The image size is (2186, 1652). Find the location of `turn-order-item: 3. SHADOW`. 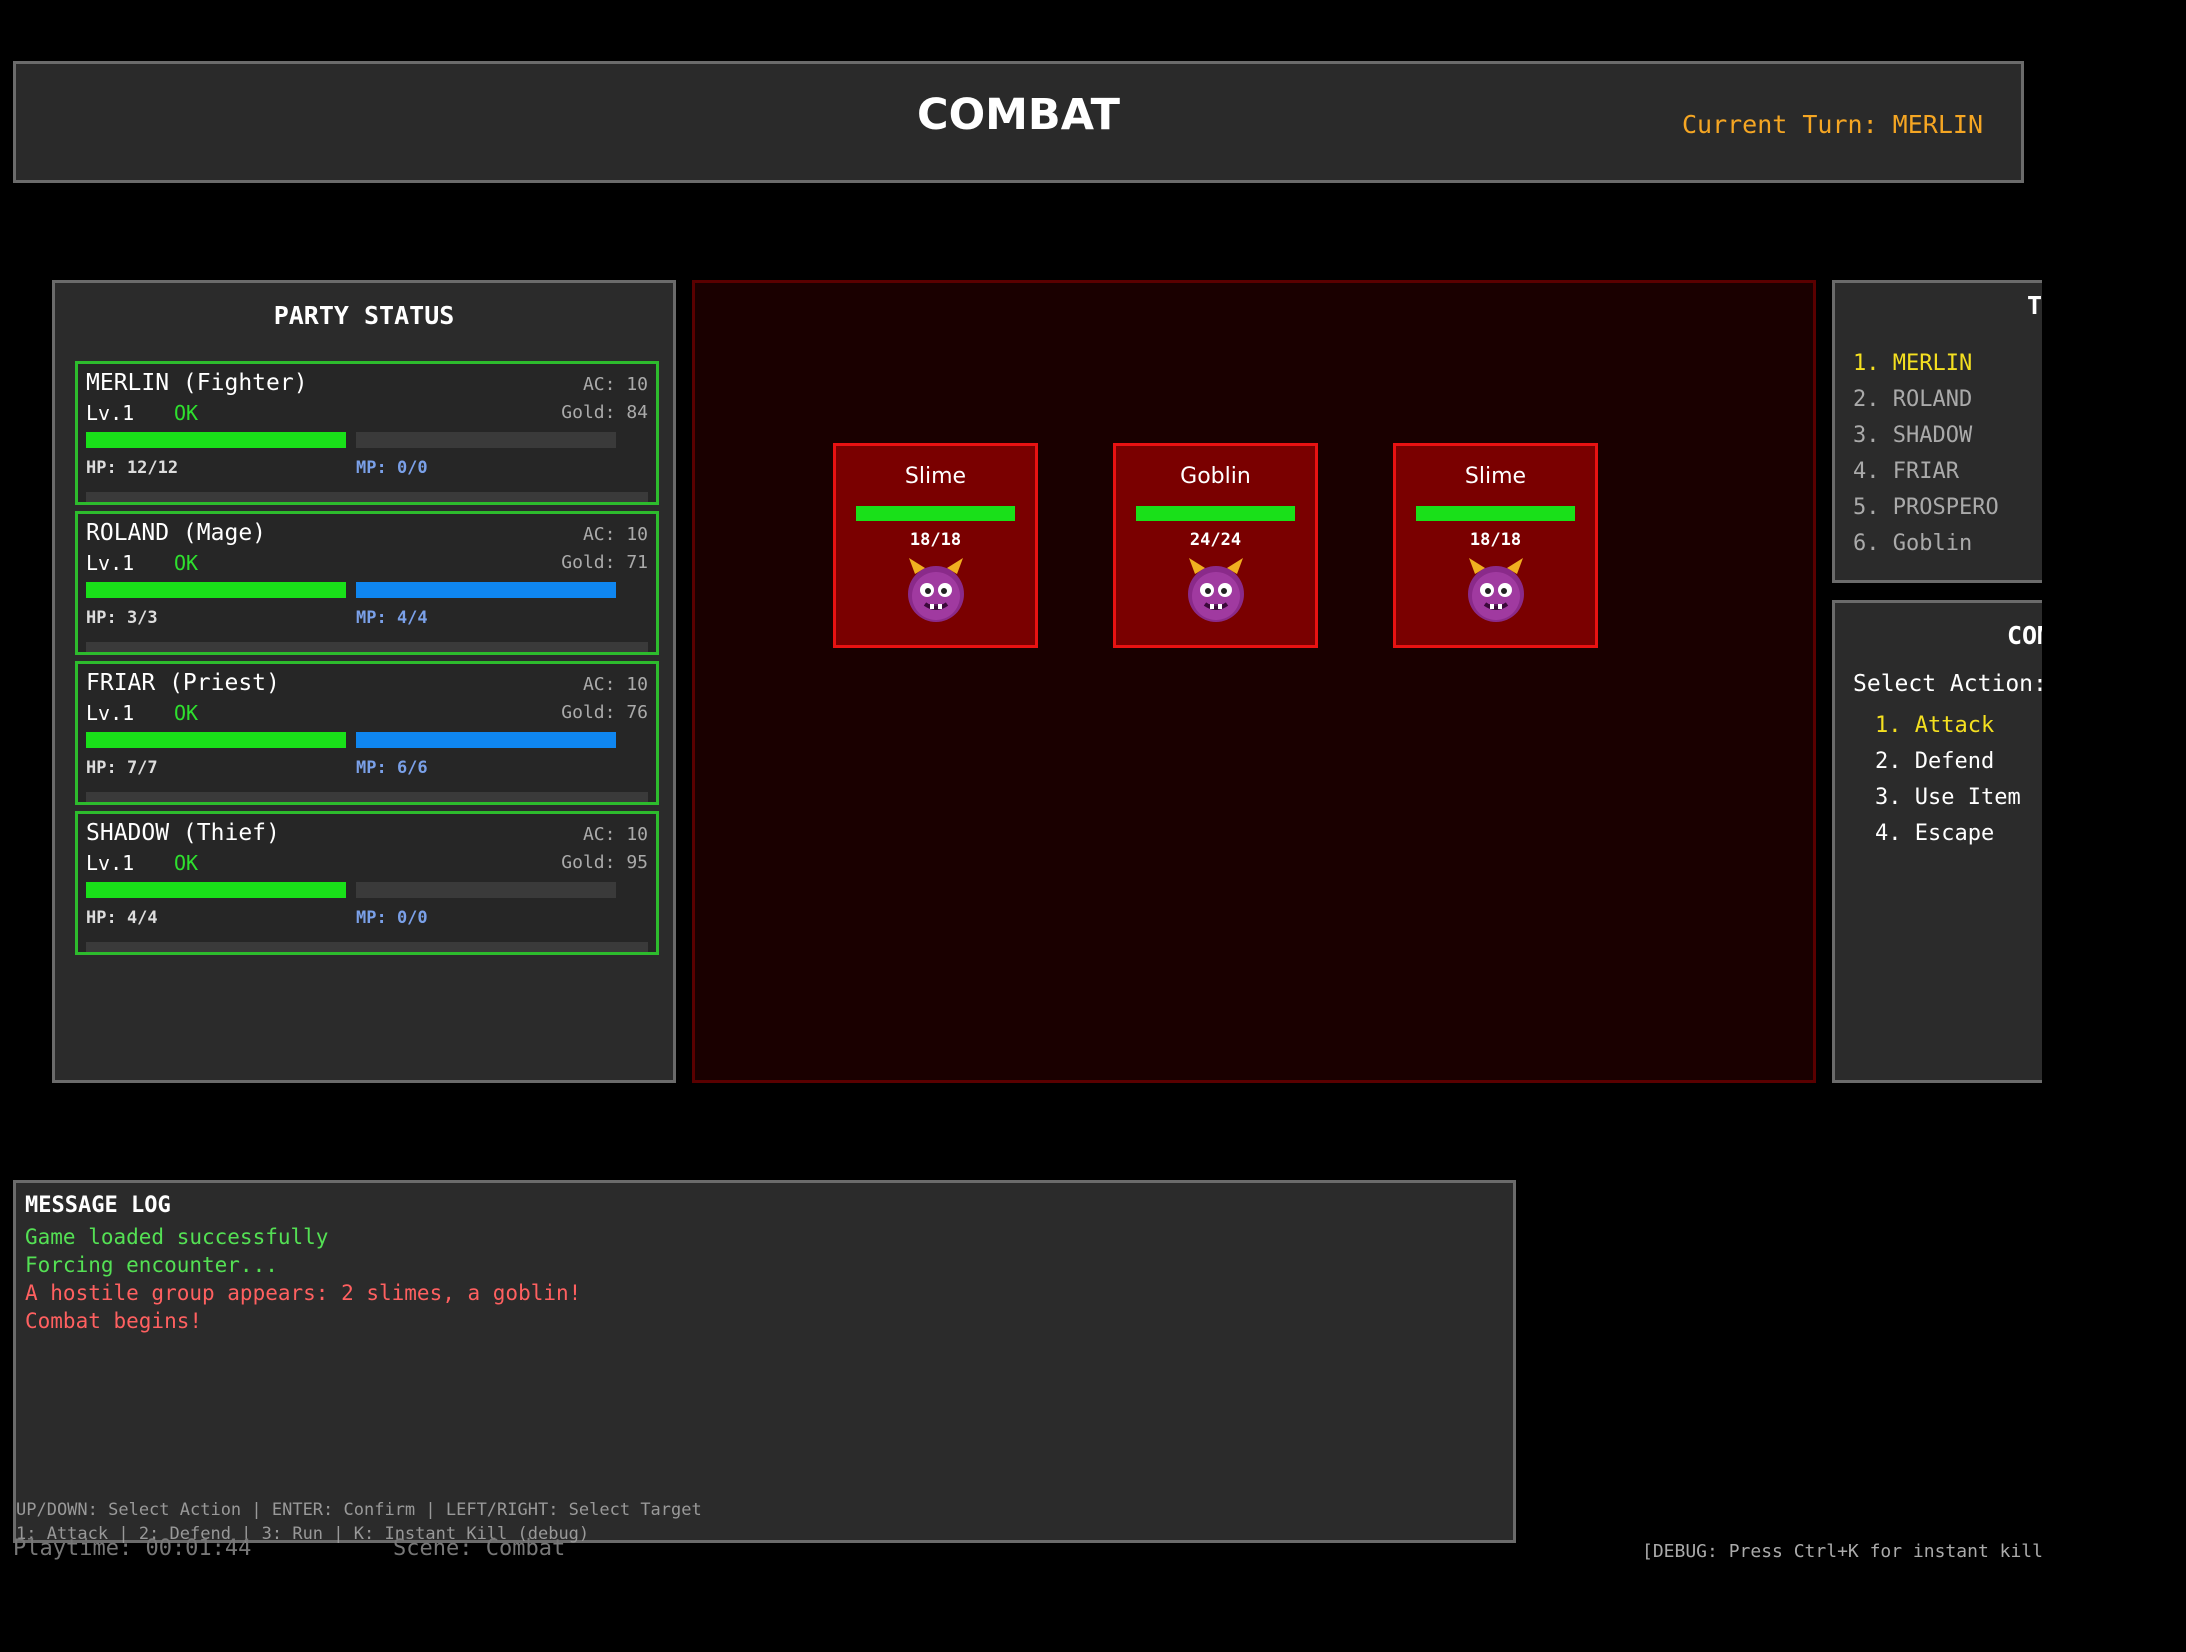

turn-order-item: 3. SHADOW is located at coordinates (1913, 435).